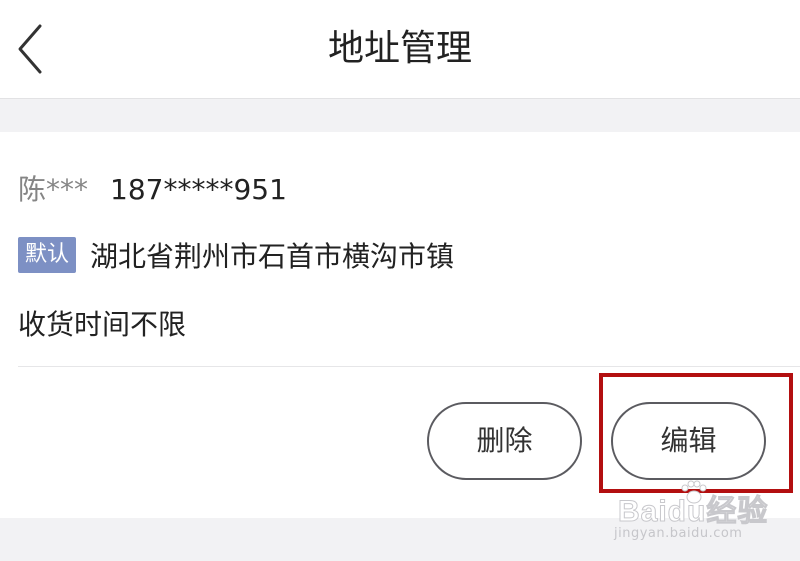  I want to click on page-title: 地址管理, so click(399, 48).